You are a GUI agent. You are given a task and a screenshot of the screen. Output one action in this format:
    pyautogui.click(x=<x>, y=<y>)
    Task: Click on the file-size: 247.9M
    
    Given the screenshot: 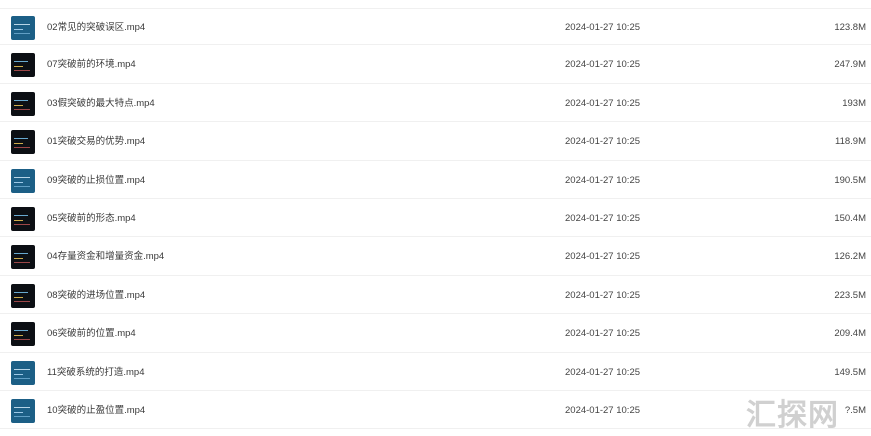 What is the action you would take?
    pyautogui.click(x=850, y=65)
    